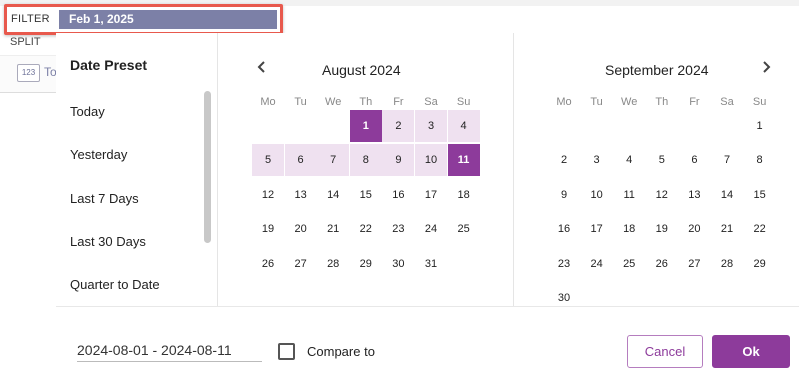 Image resolution: width=799 pixels, height=373 pixels. I want to click on date-range-input: 2024-08-01 - 2024-08-11, so click(169, 352).